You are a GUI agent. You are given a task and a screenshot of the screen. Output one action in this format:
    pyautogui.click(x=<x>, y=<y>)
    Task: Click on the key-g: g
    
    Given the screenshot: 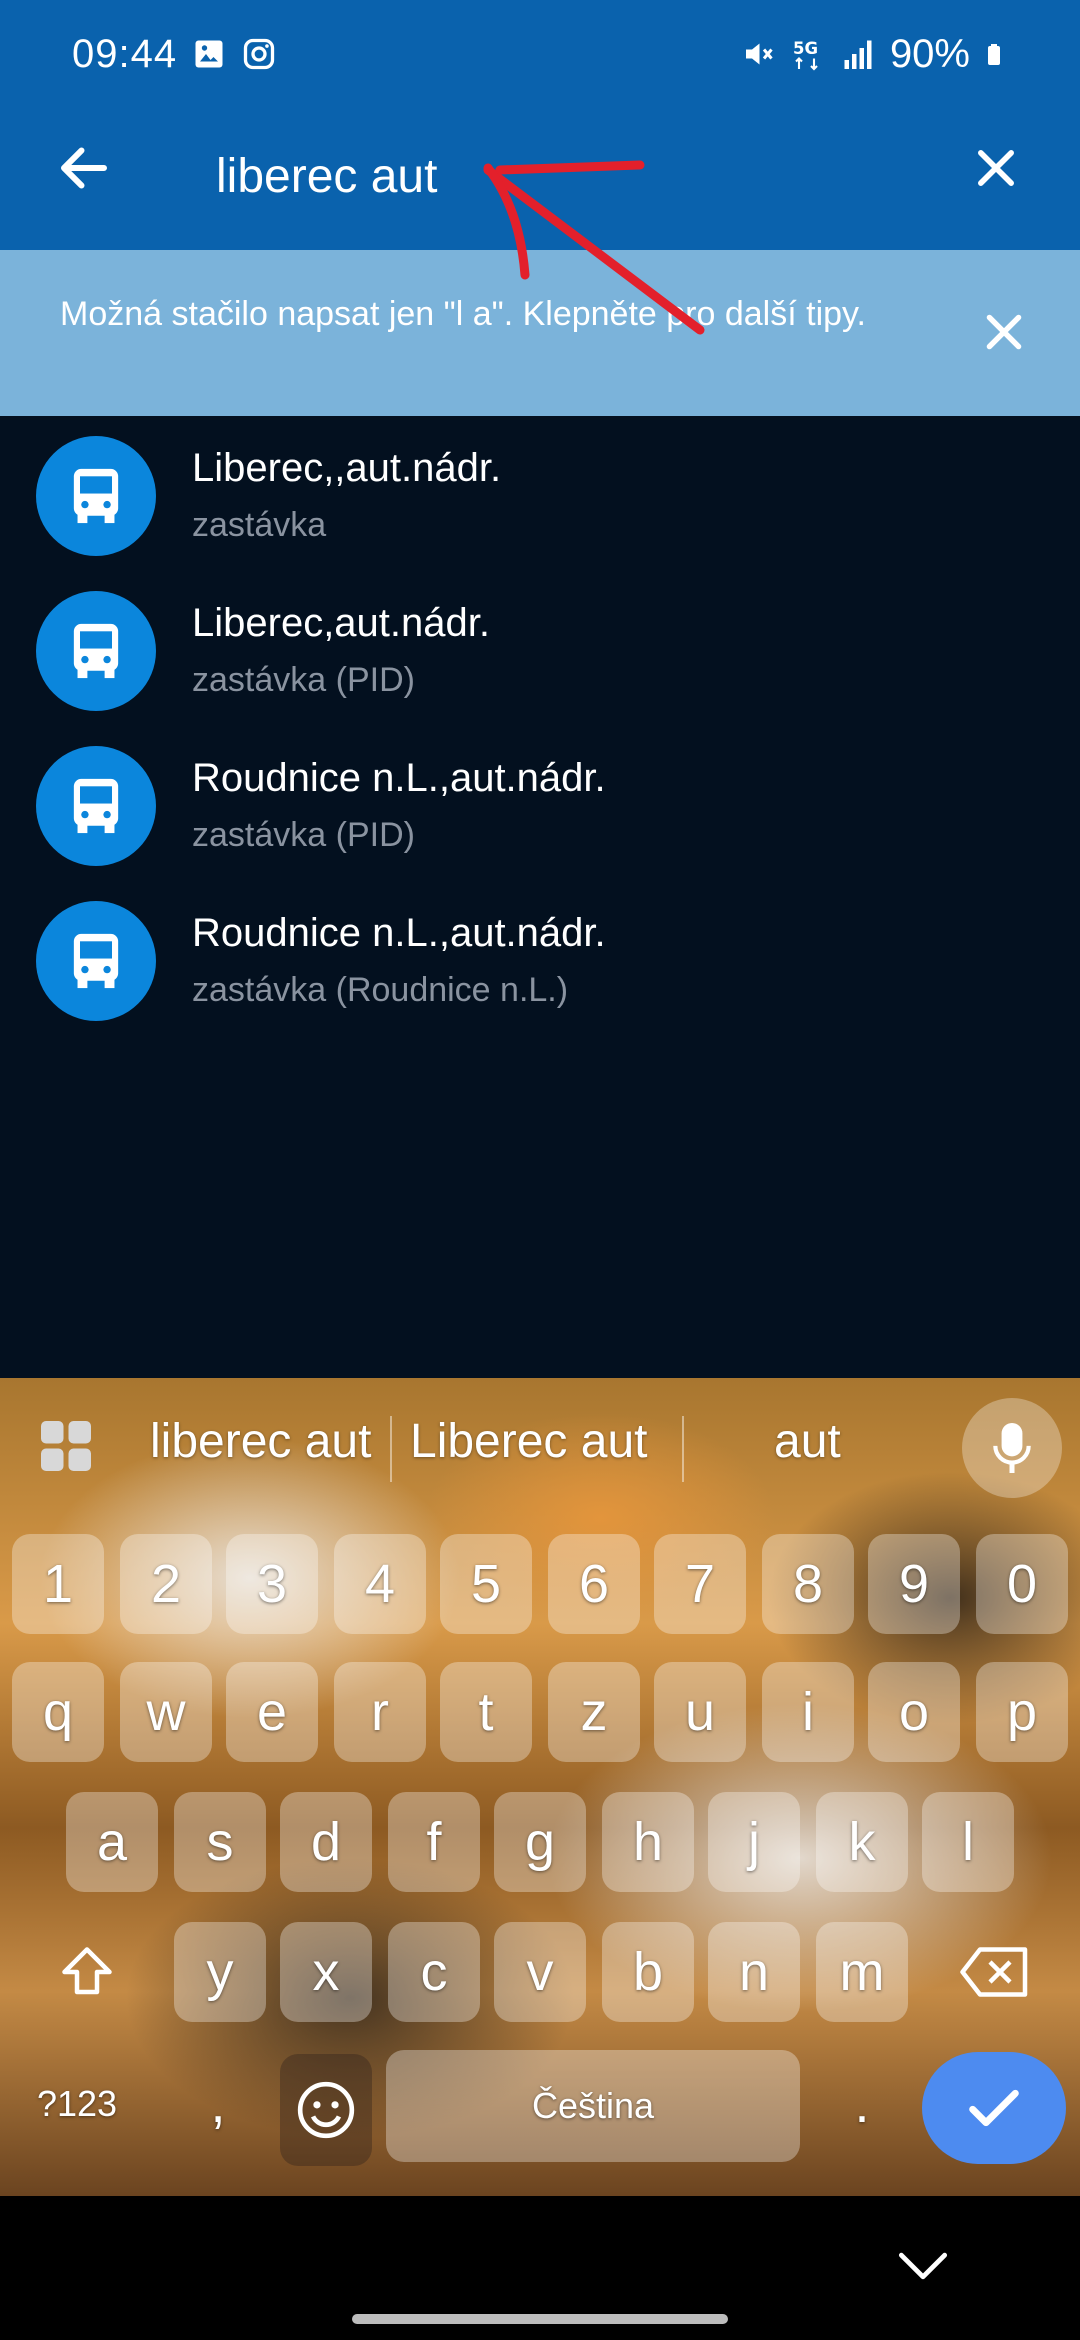 What is the action you would take?
    pyautogui.click(x=540, y=1842)
    